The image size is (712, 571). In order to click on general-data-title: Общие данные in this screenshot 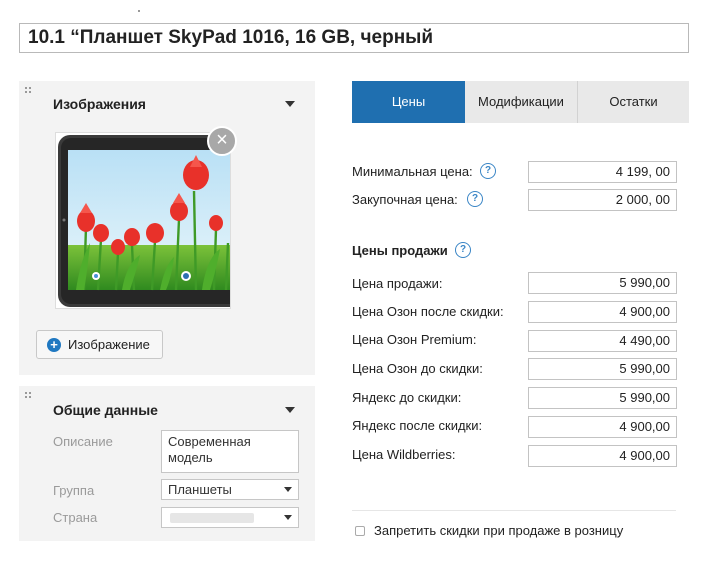, I will do `click(105, 410)`.